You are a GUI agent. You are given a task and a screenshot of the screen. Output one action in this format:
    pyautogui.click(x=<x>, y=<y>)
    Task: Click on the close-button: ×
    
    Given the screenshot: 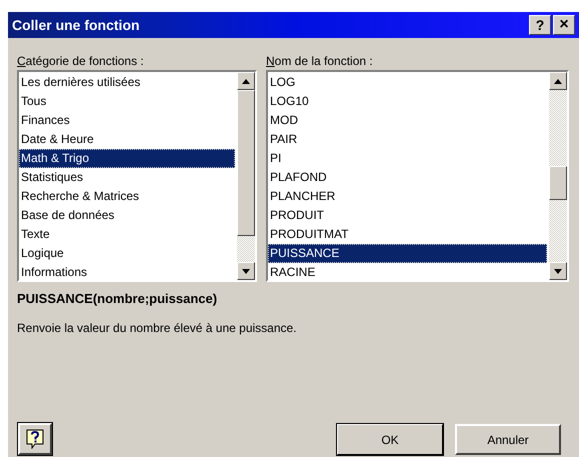 What is the action you would take?
    pyautogui.click(x=564, y=25)
    